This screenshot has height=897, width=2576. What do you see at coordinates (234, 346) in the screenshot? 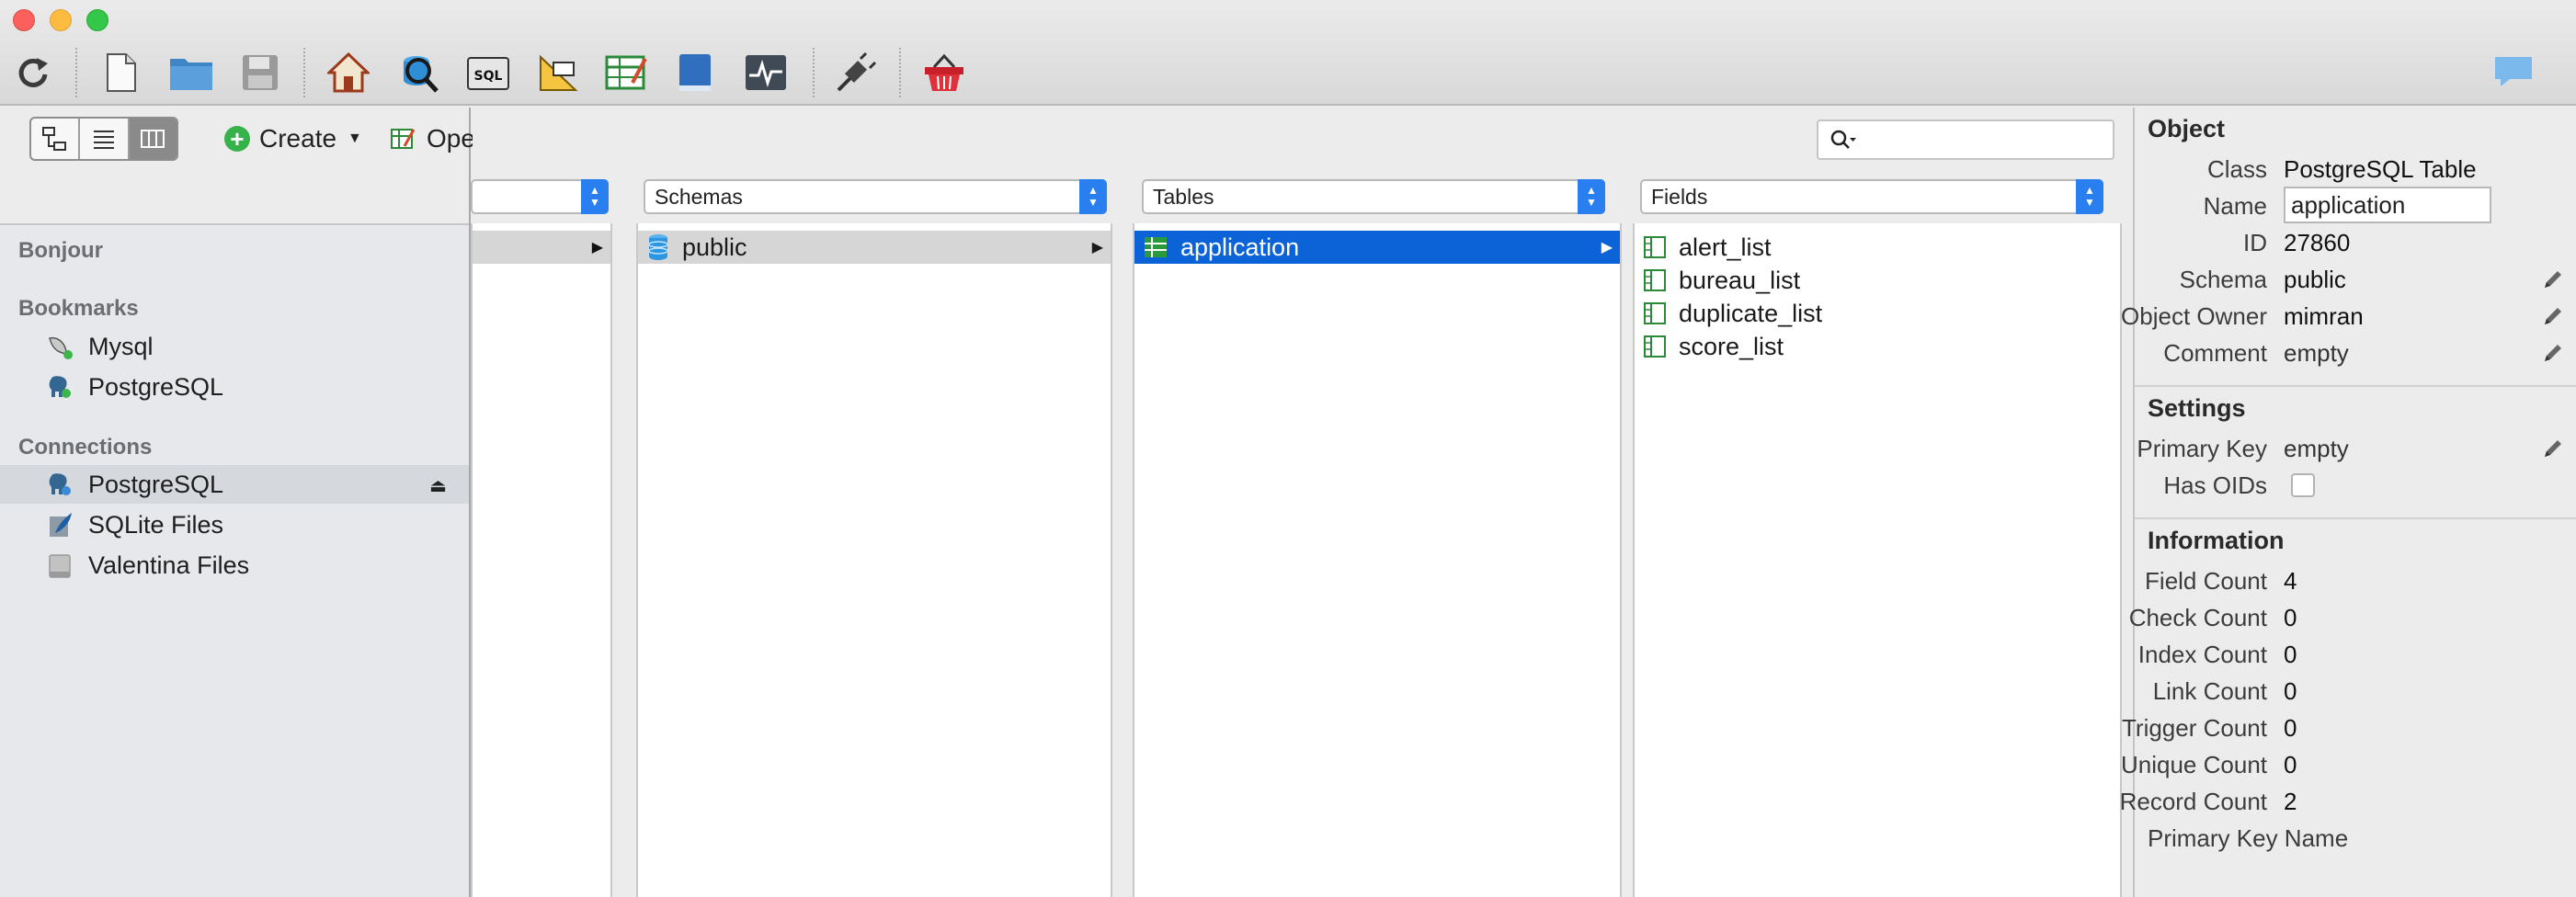
I see `bookmark-item-mysql: Mysql` at bounding box center [234, 346].